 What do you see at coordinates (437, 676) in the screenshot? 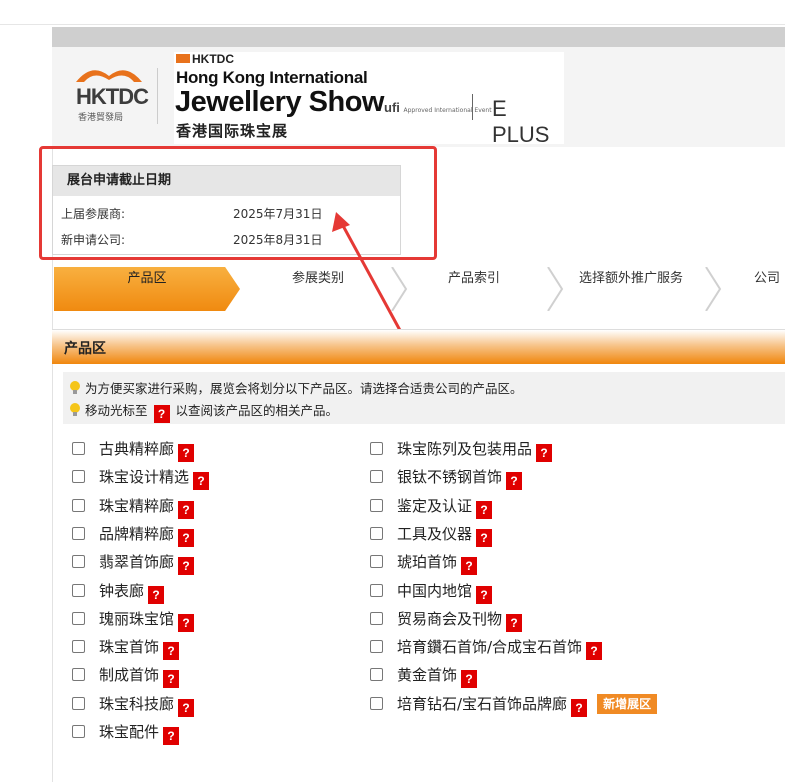
I see `zone-label: 黄金首饰?` at bounding box center [437, 676].